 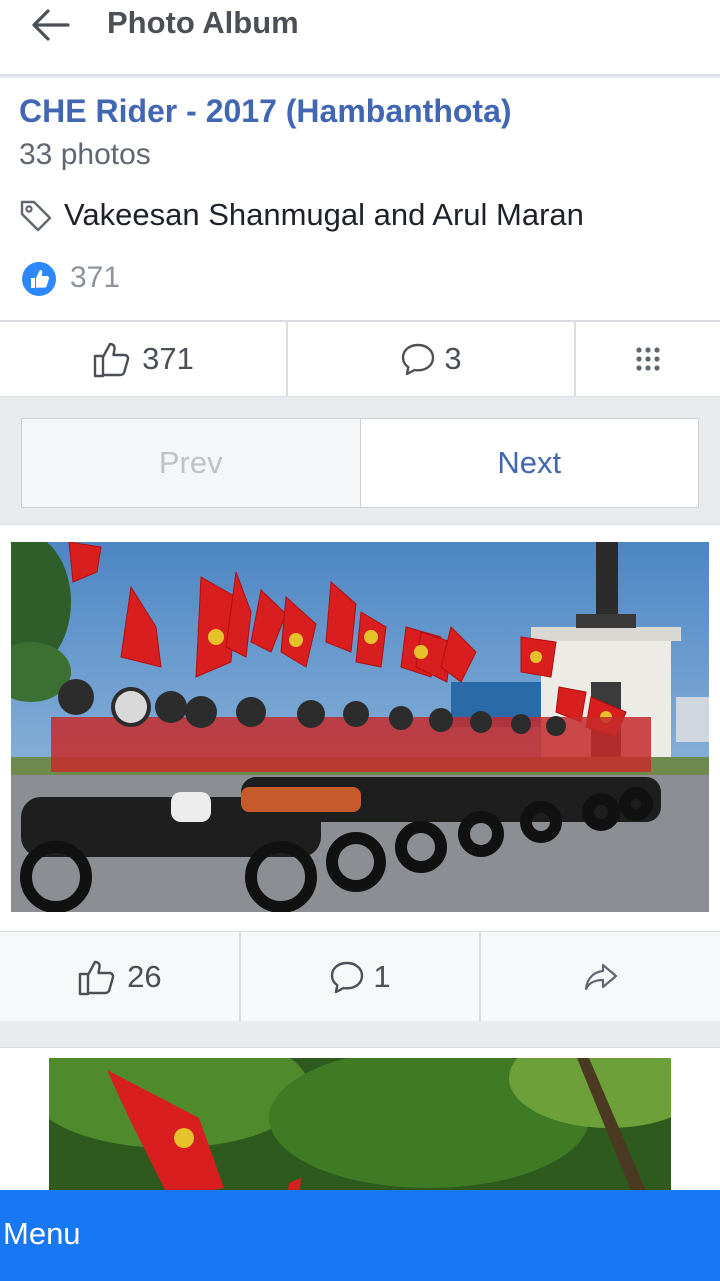 What do you see at coordinates (382, 976) in the screenshot?
I see `photo-comment-count: 1` at bounding box center [382, 976].